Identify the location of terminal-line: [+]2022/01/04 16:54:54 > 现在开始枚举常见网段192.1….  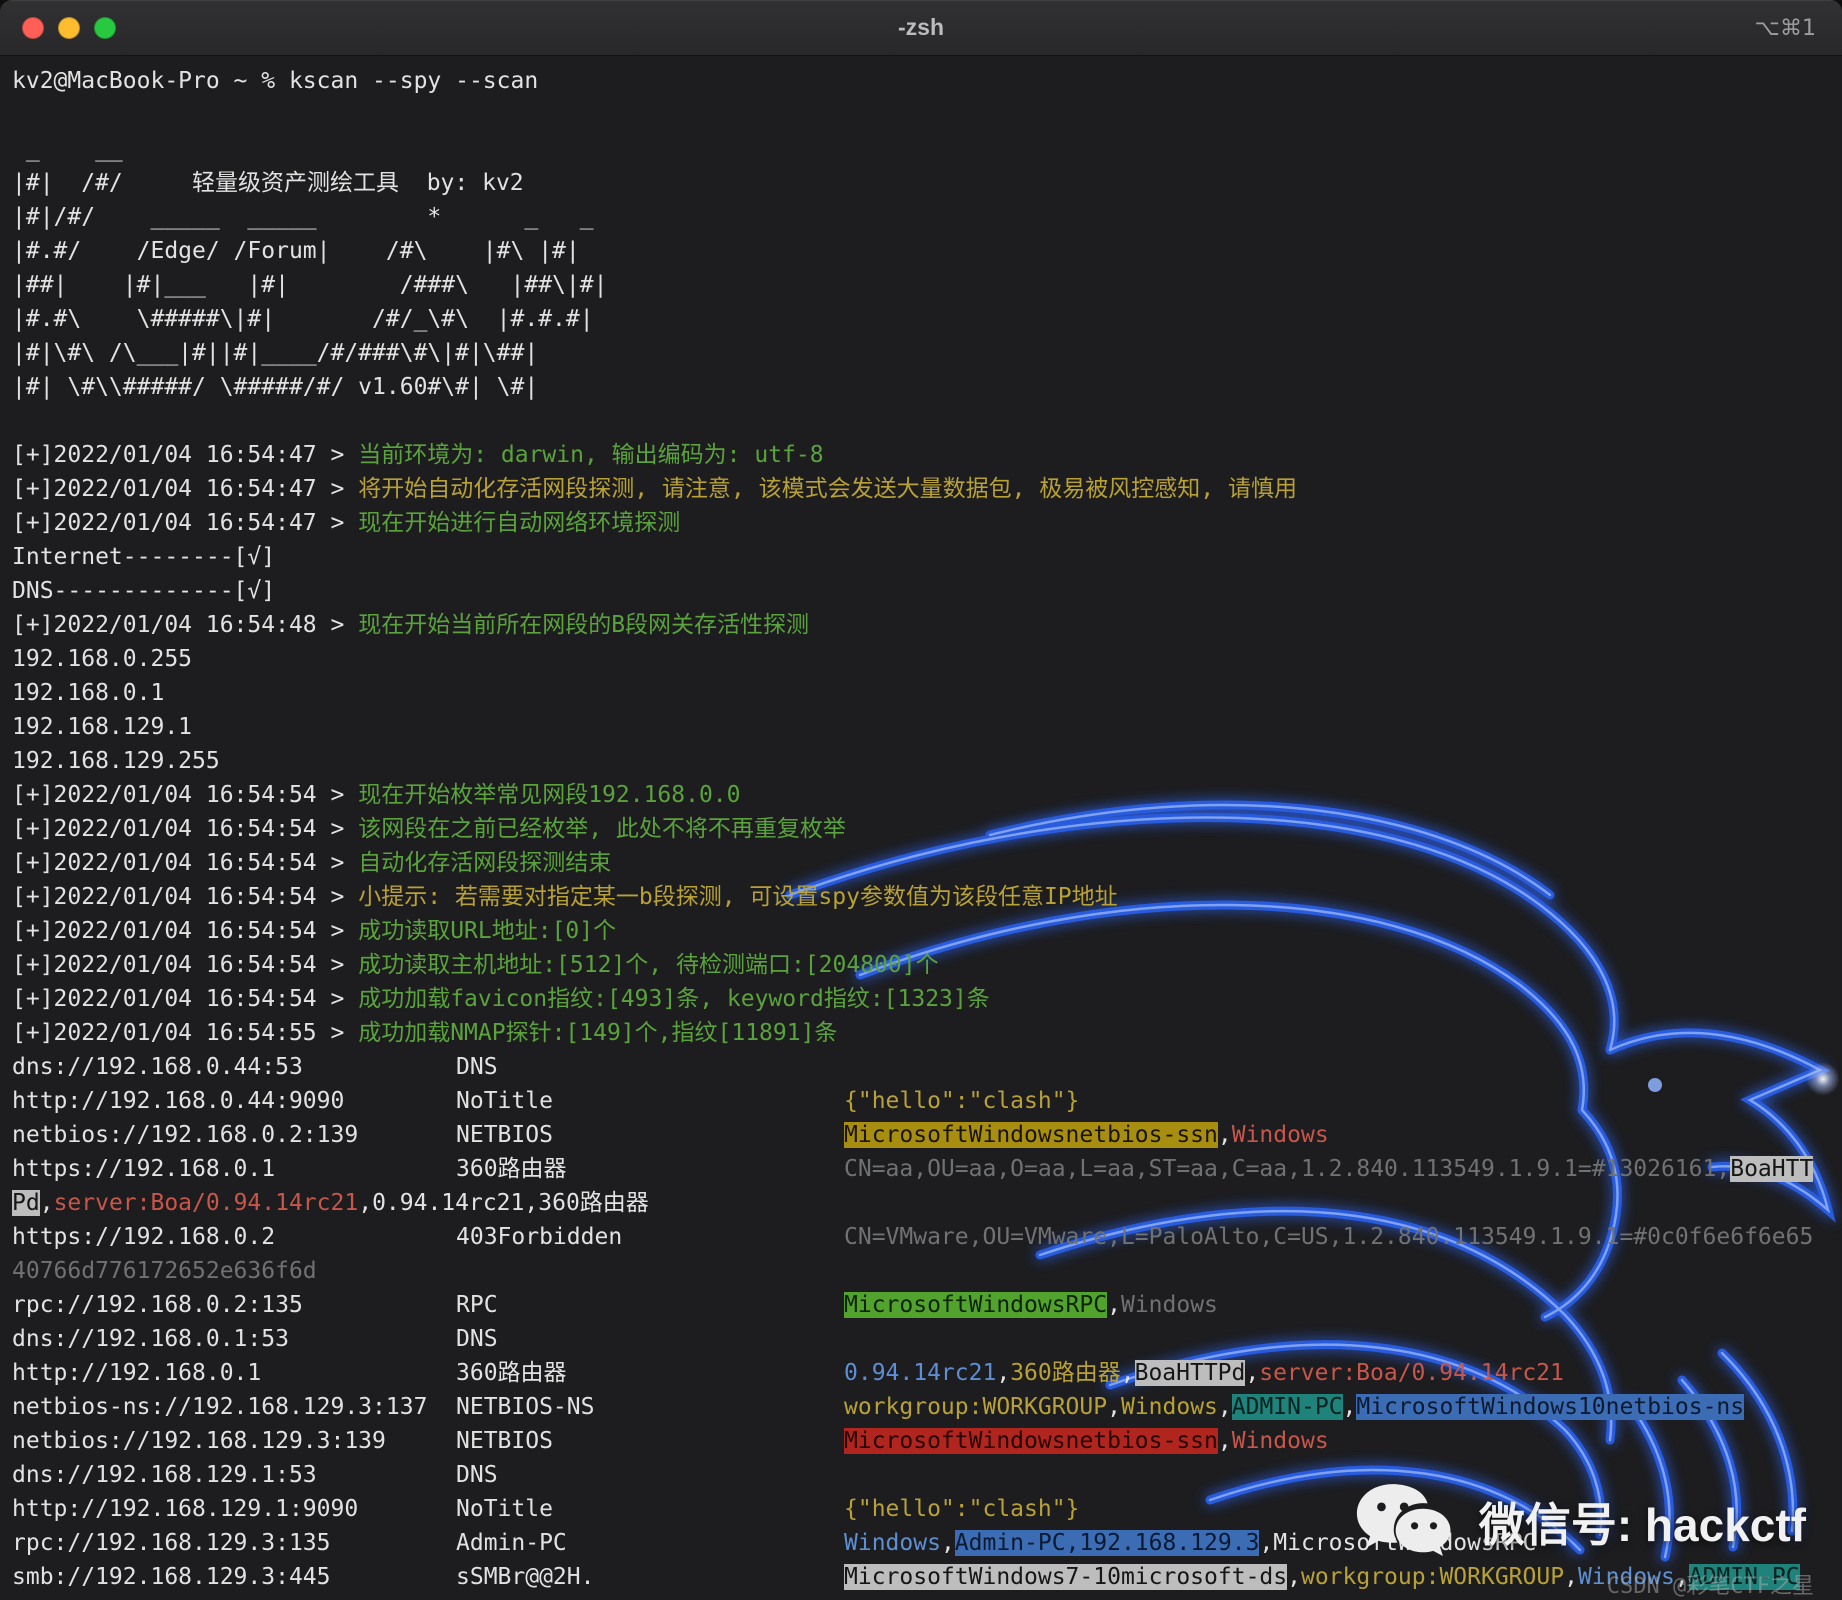
(927, 795).